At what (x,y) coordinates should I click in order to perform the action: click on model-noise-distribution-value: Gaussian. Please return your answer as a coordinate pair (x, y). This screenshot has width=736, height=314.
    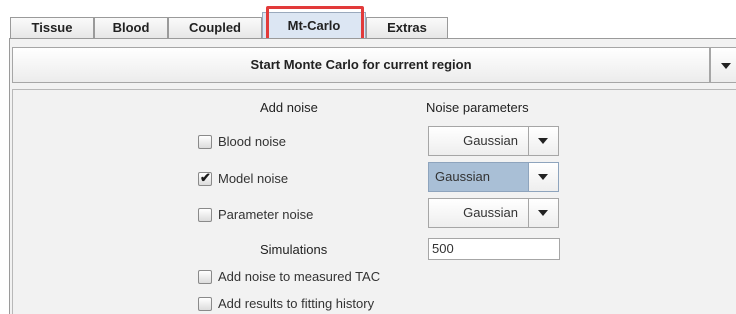
    Looking at the image, I should click on (462, 176).